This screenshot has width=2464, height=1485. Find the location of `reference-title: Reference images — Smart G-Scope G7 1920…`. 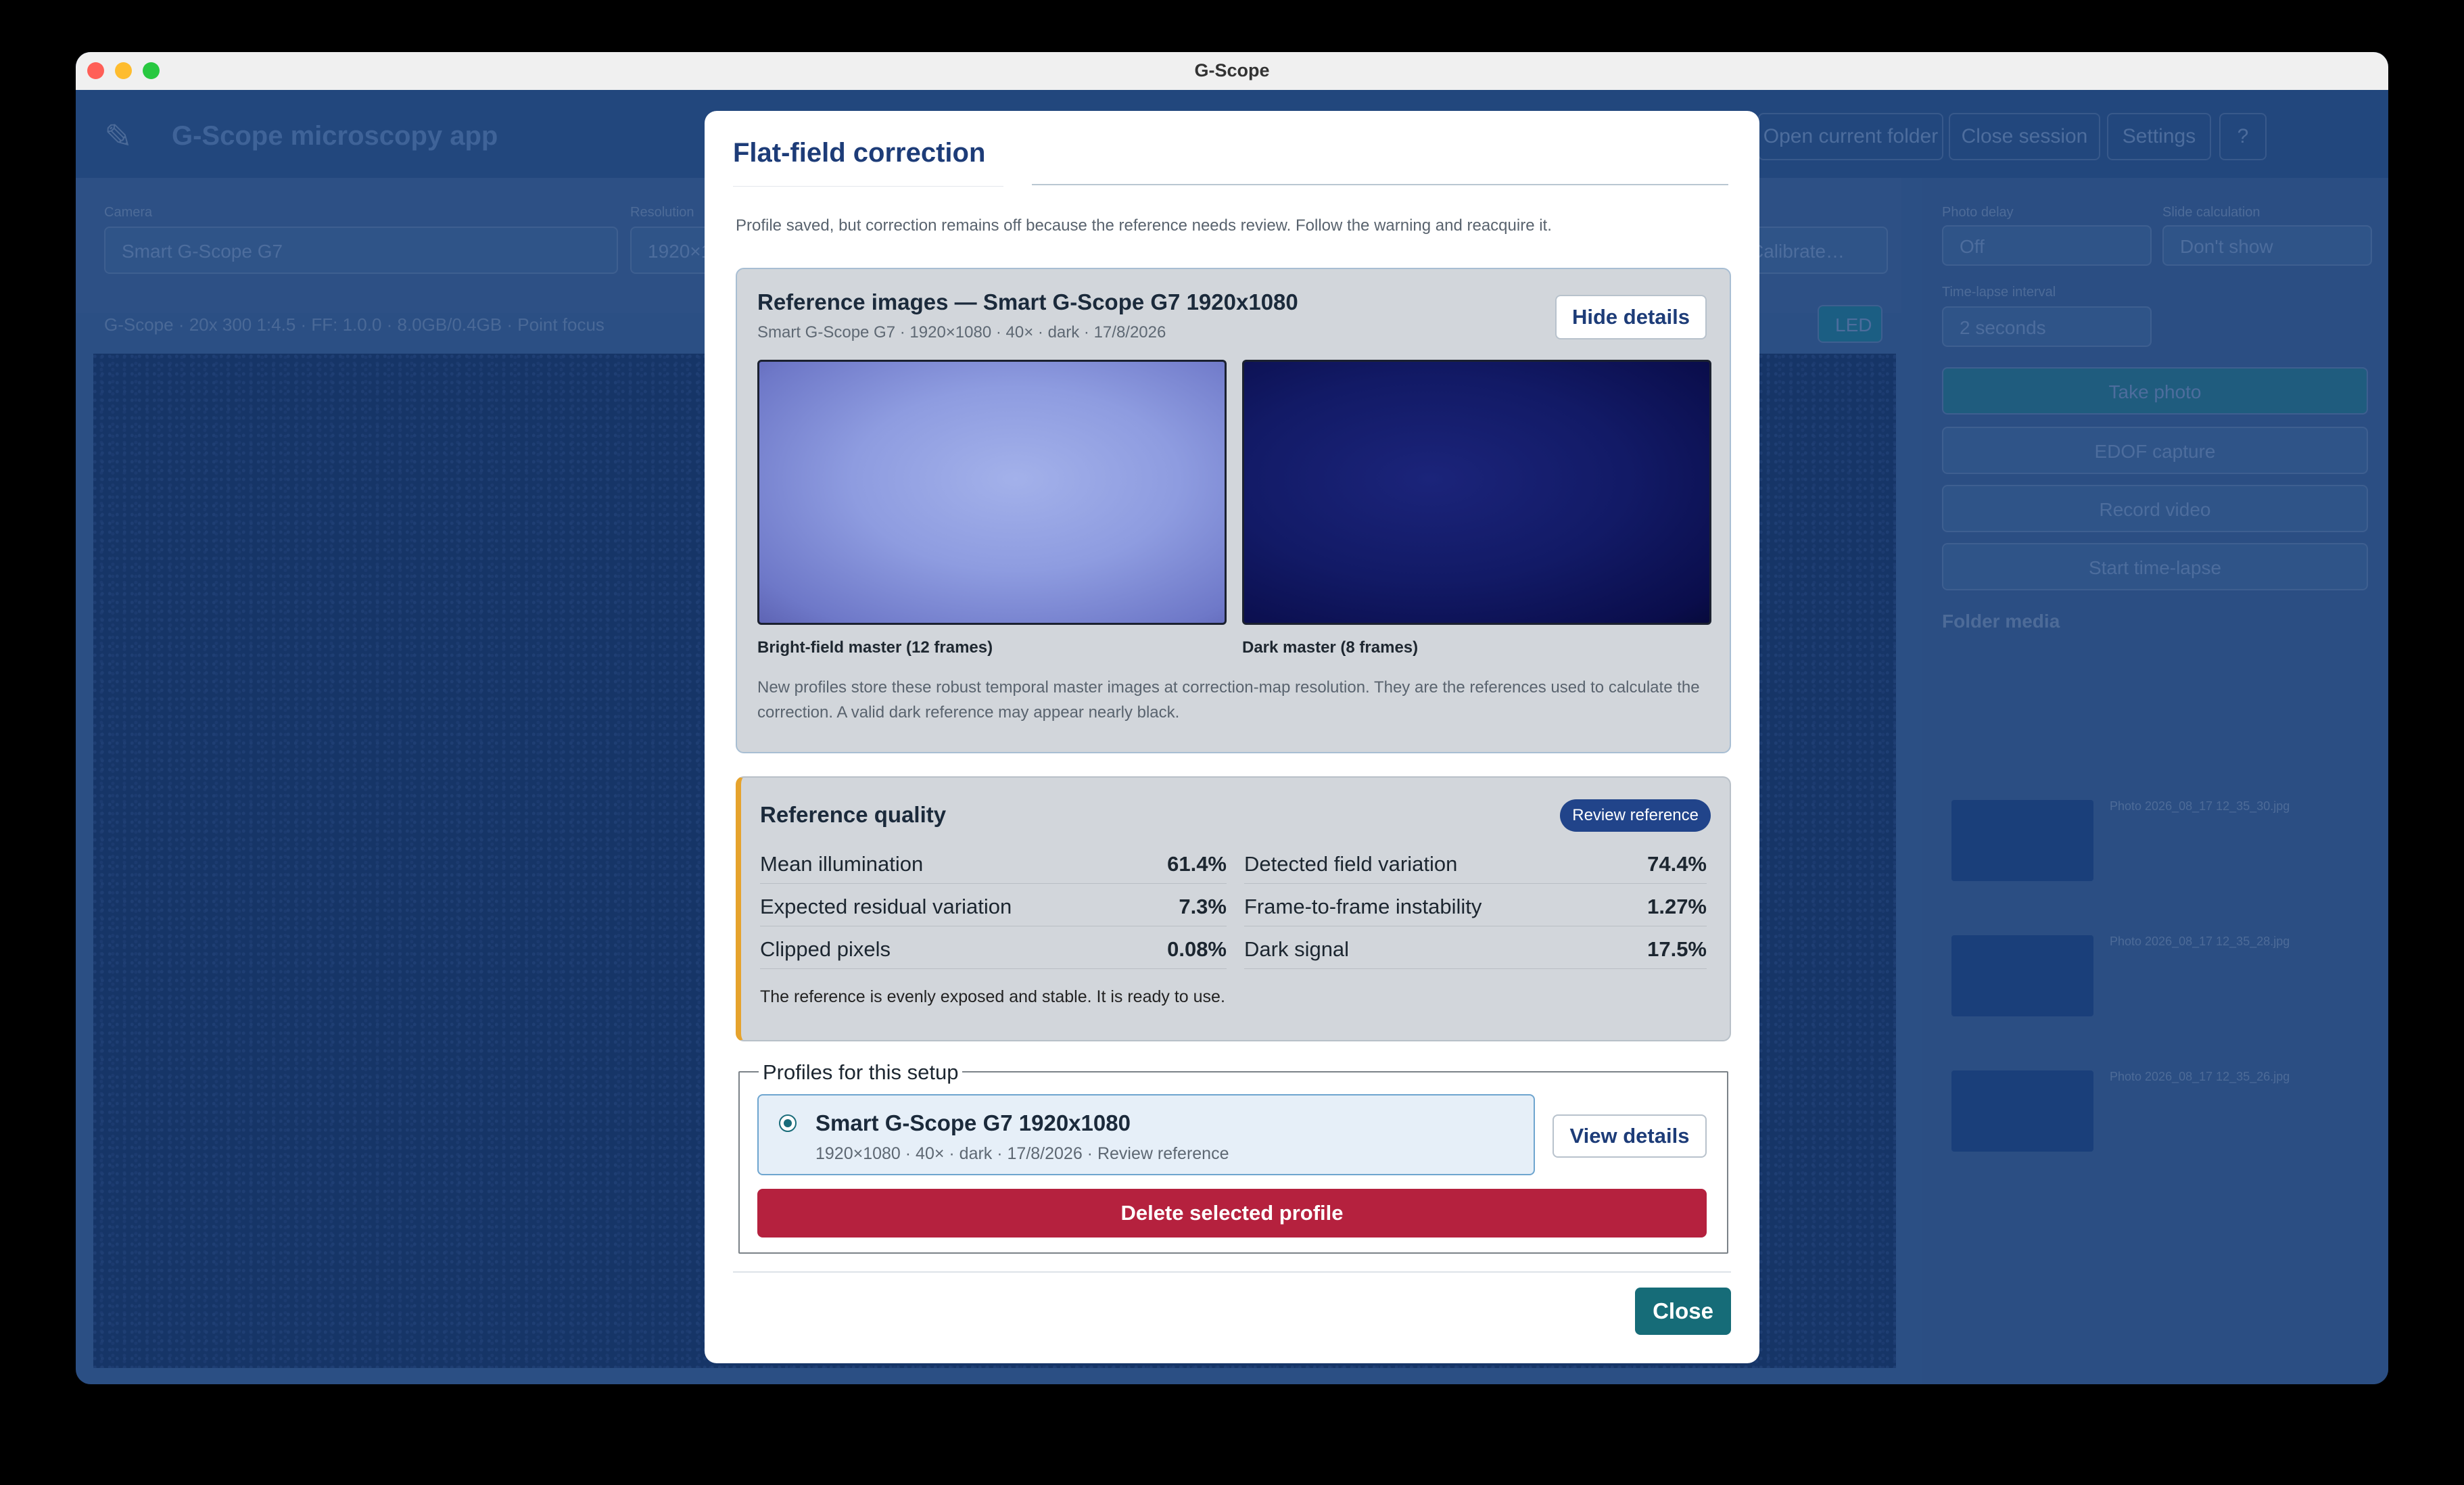

reference-title: Reference images — Smart G-Scope G7 1920… is located at coordinates (1027, 301).